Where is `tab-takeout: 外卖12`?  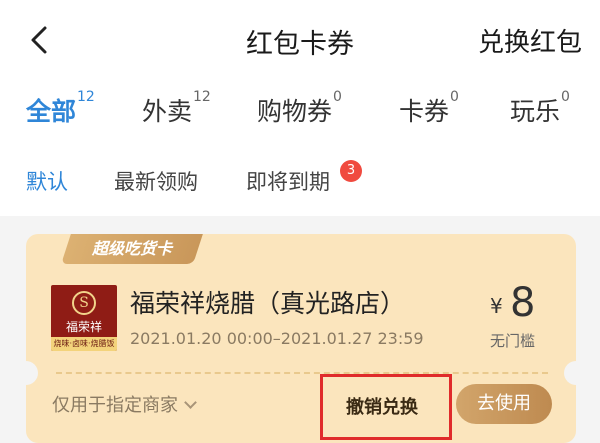 tab-takeout: 外卖12 is located at coordinates (176, 108).